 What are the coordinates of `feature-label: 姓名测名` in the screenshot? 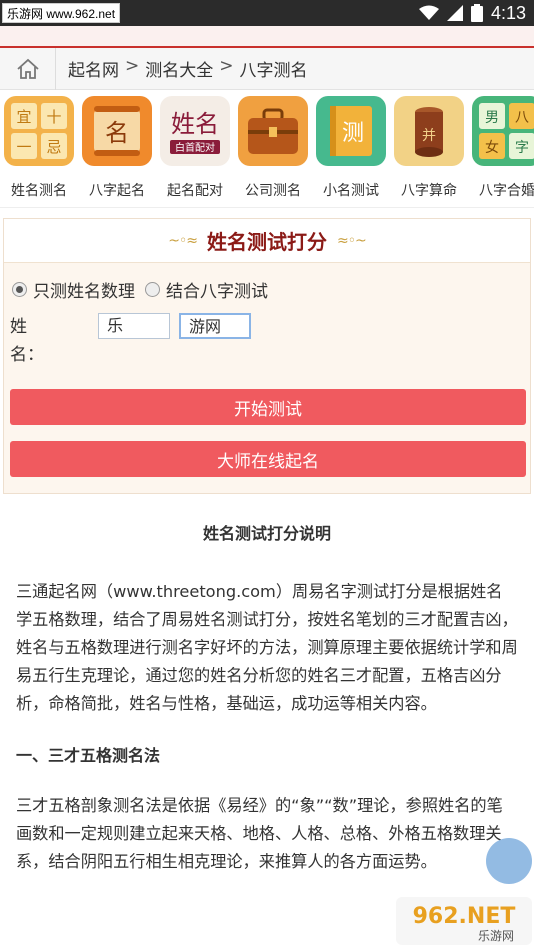 It's located at (39, 191).